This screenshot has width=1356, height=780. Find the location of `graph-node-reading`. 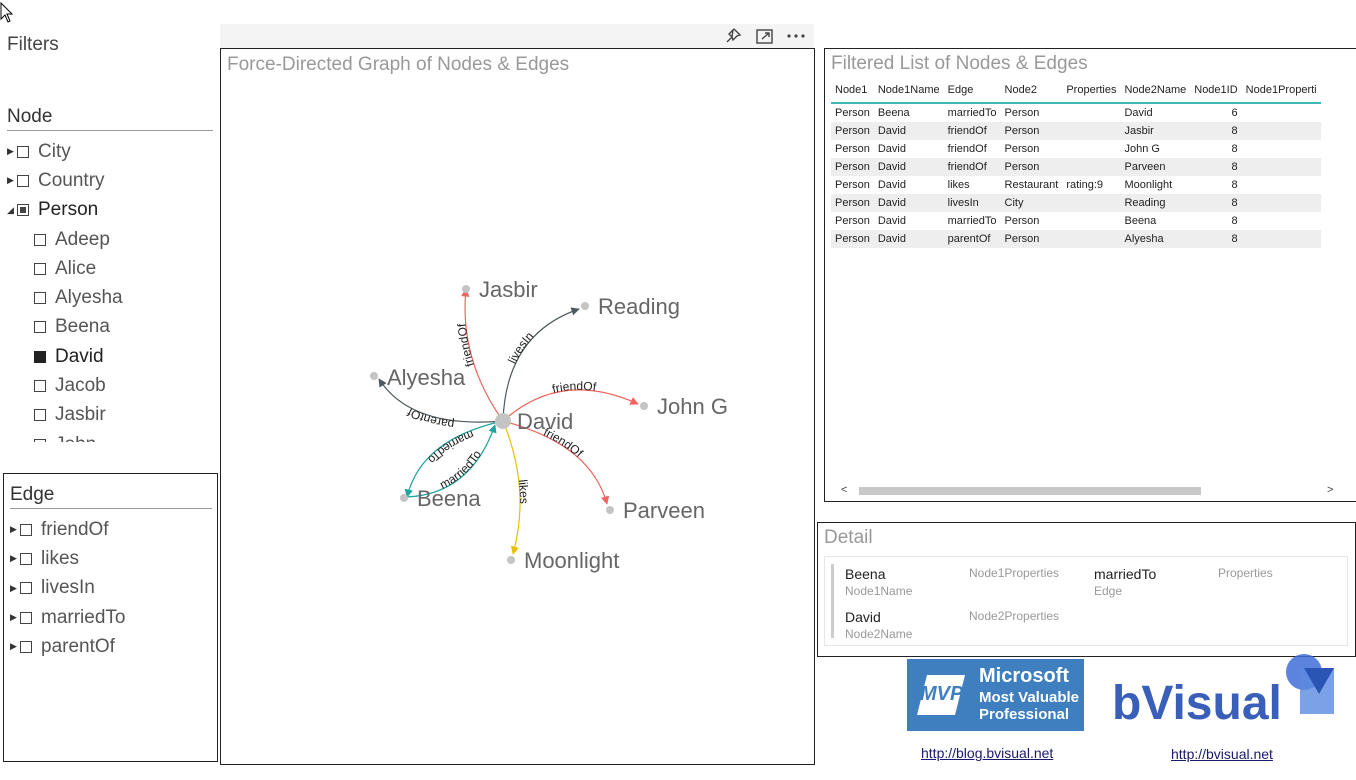

graph-node-reading is located at coordinates (585, 306).